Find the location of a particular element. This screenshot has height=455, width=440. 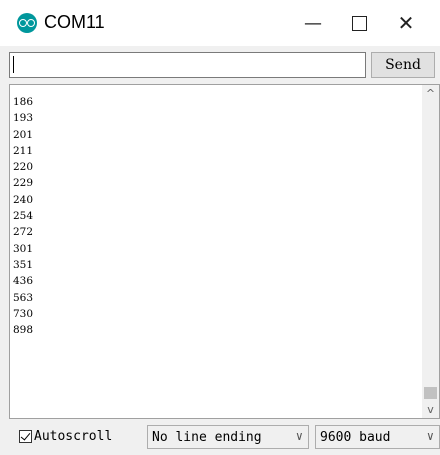

output-line: 436 is located at coordinates (23, 281).